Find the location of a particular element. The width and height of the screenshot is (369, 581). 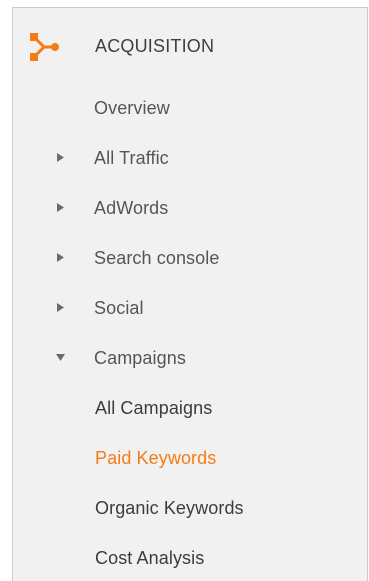

nav-item-label: AdWords is located at coordinates (131, 208).